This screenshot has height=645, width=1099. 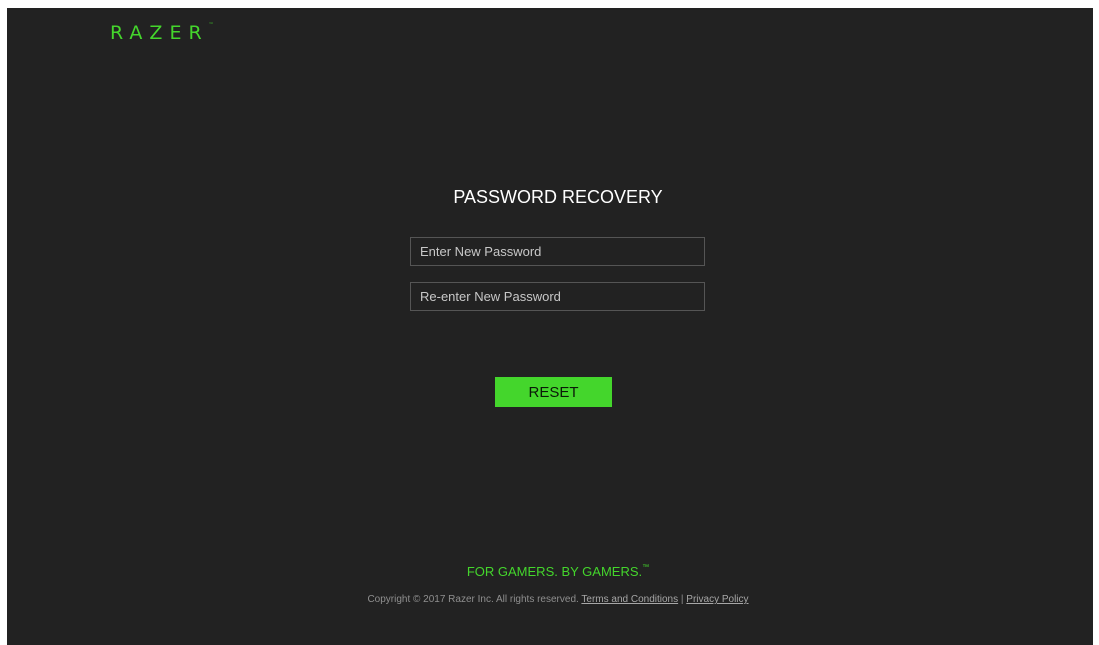 What do you see at coordinates (717, 599) in the screenshot?
I see `privacy-link: Privacy Policy` at bounding box center [717, 599].